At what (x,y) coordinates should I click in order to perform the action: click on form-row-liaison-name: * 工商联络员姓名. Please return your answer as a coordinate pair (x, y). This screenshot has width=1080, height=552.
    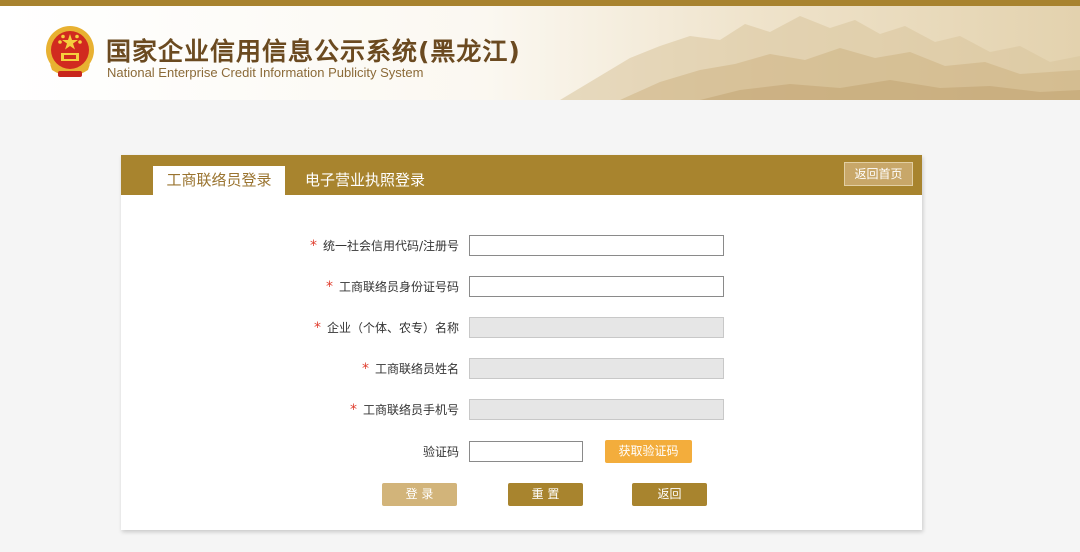
    Looking at the image, I should click on (521, 369).